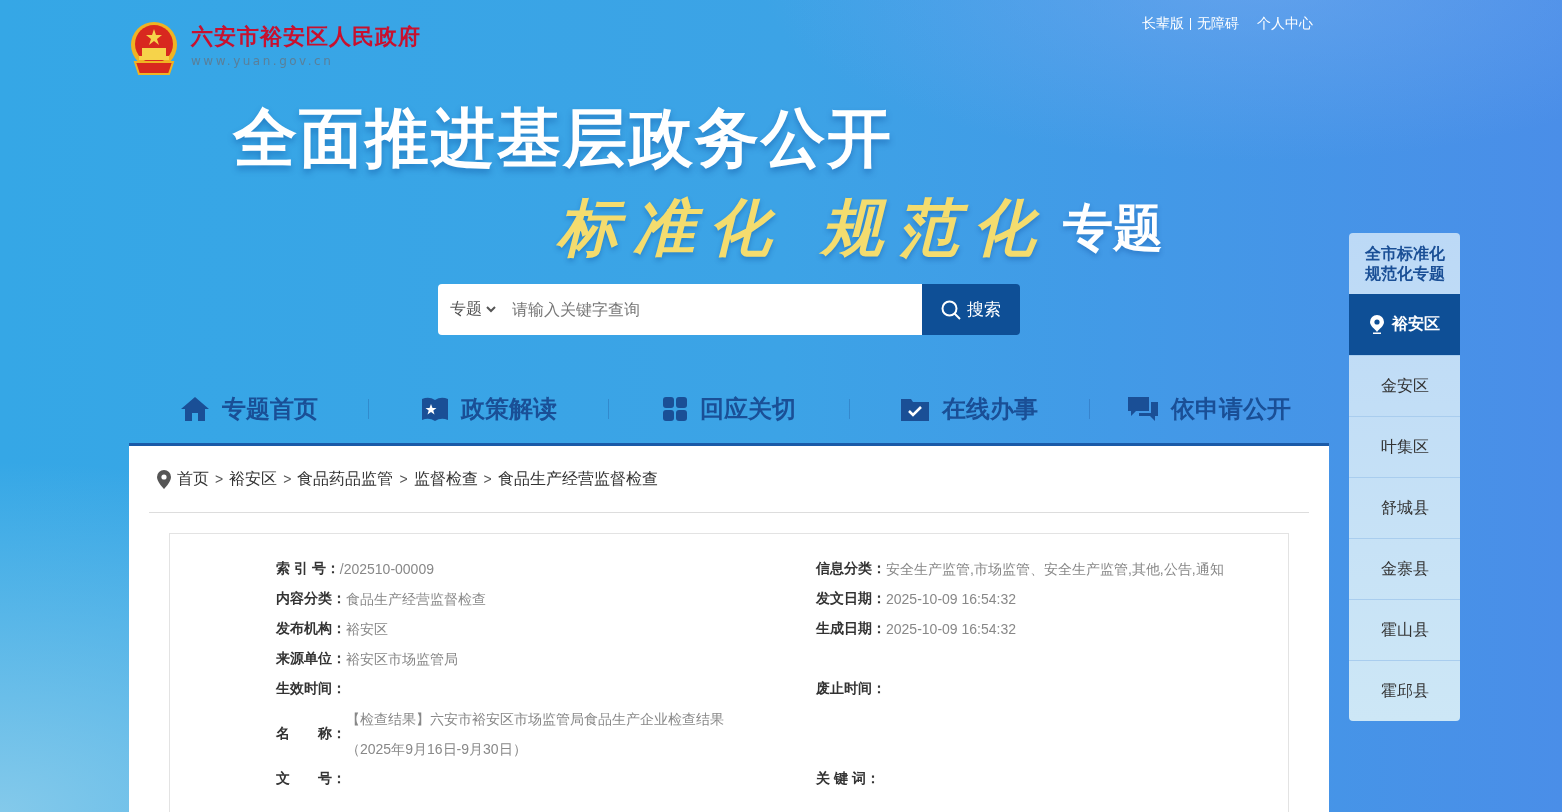  I want to click on district-link: 舒城县, so click(1404, 507).